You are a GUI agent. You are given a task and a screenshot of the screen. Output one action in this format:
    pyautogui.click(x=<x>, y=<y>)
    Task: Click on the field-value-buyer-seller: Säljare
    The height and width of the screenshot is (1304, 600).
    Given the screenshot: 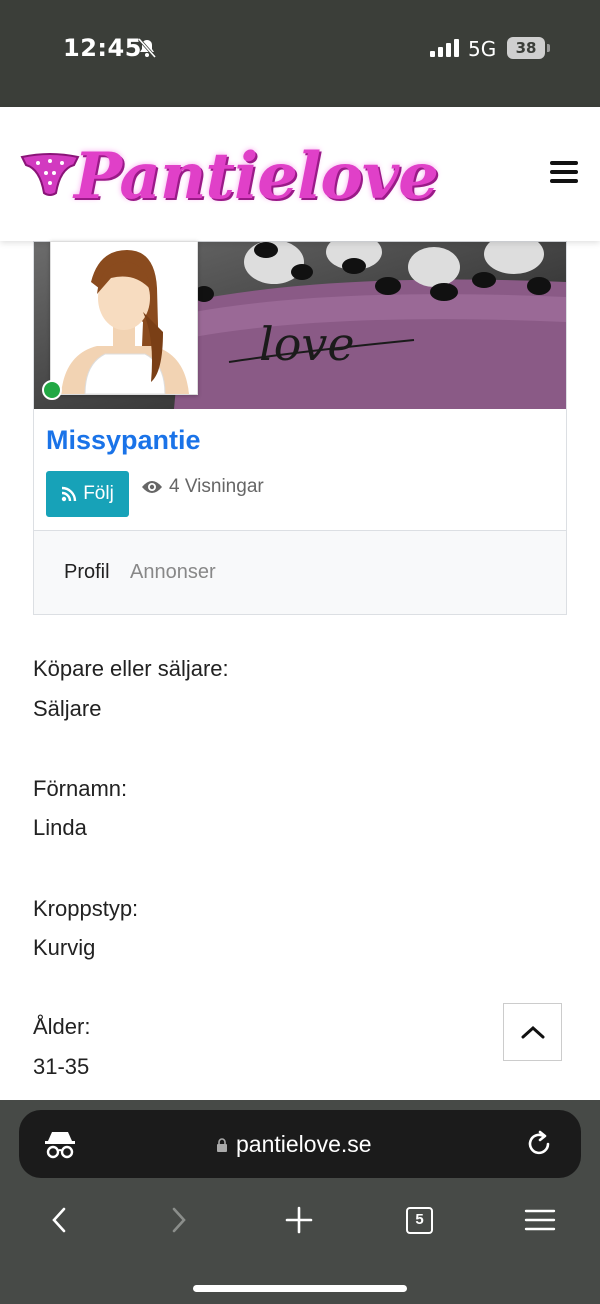 What is the action you would take?
    pyautogui.click(x=67, y=708)
    